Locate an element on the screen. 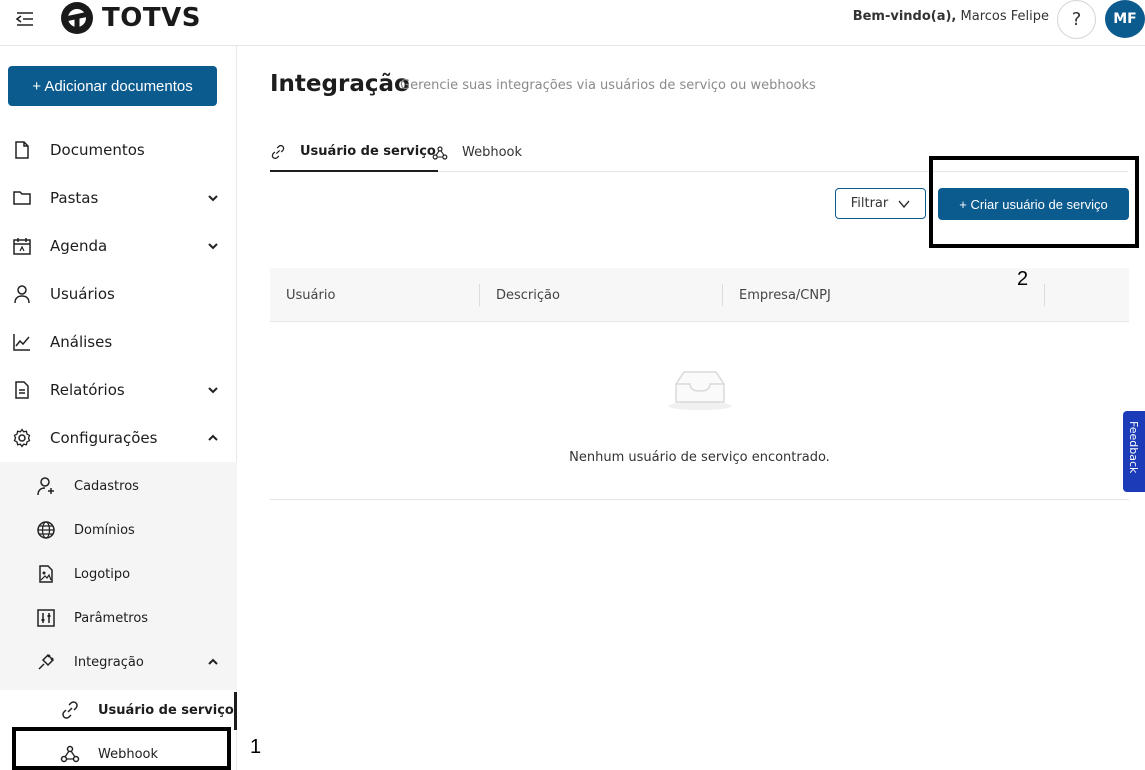 The width and height of the screenshot is (1145, 770). sidebar-item-label: Agenda is located at coordinates (79, 246).